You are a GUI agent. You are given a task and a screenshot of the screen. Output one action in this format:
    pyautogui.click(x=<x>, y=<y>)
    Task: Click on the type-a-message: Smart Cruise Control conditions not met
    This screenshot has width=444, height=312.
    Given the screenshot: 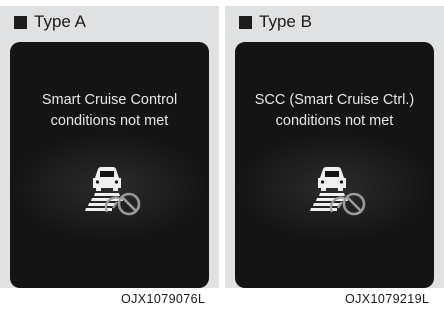 What is the action you would take?
    pyautogui.click(x=109, y=111)
    